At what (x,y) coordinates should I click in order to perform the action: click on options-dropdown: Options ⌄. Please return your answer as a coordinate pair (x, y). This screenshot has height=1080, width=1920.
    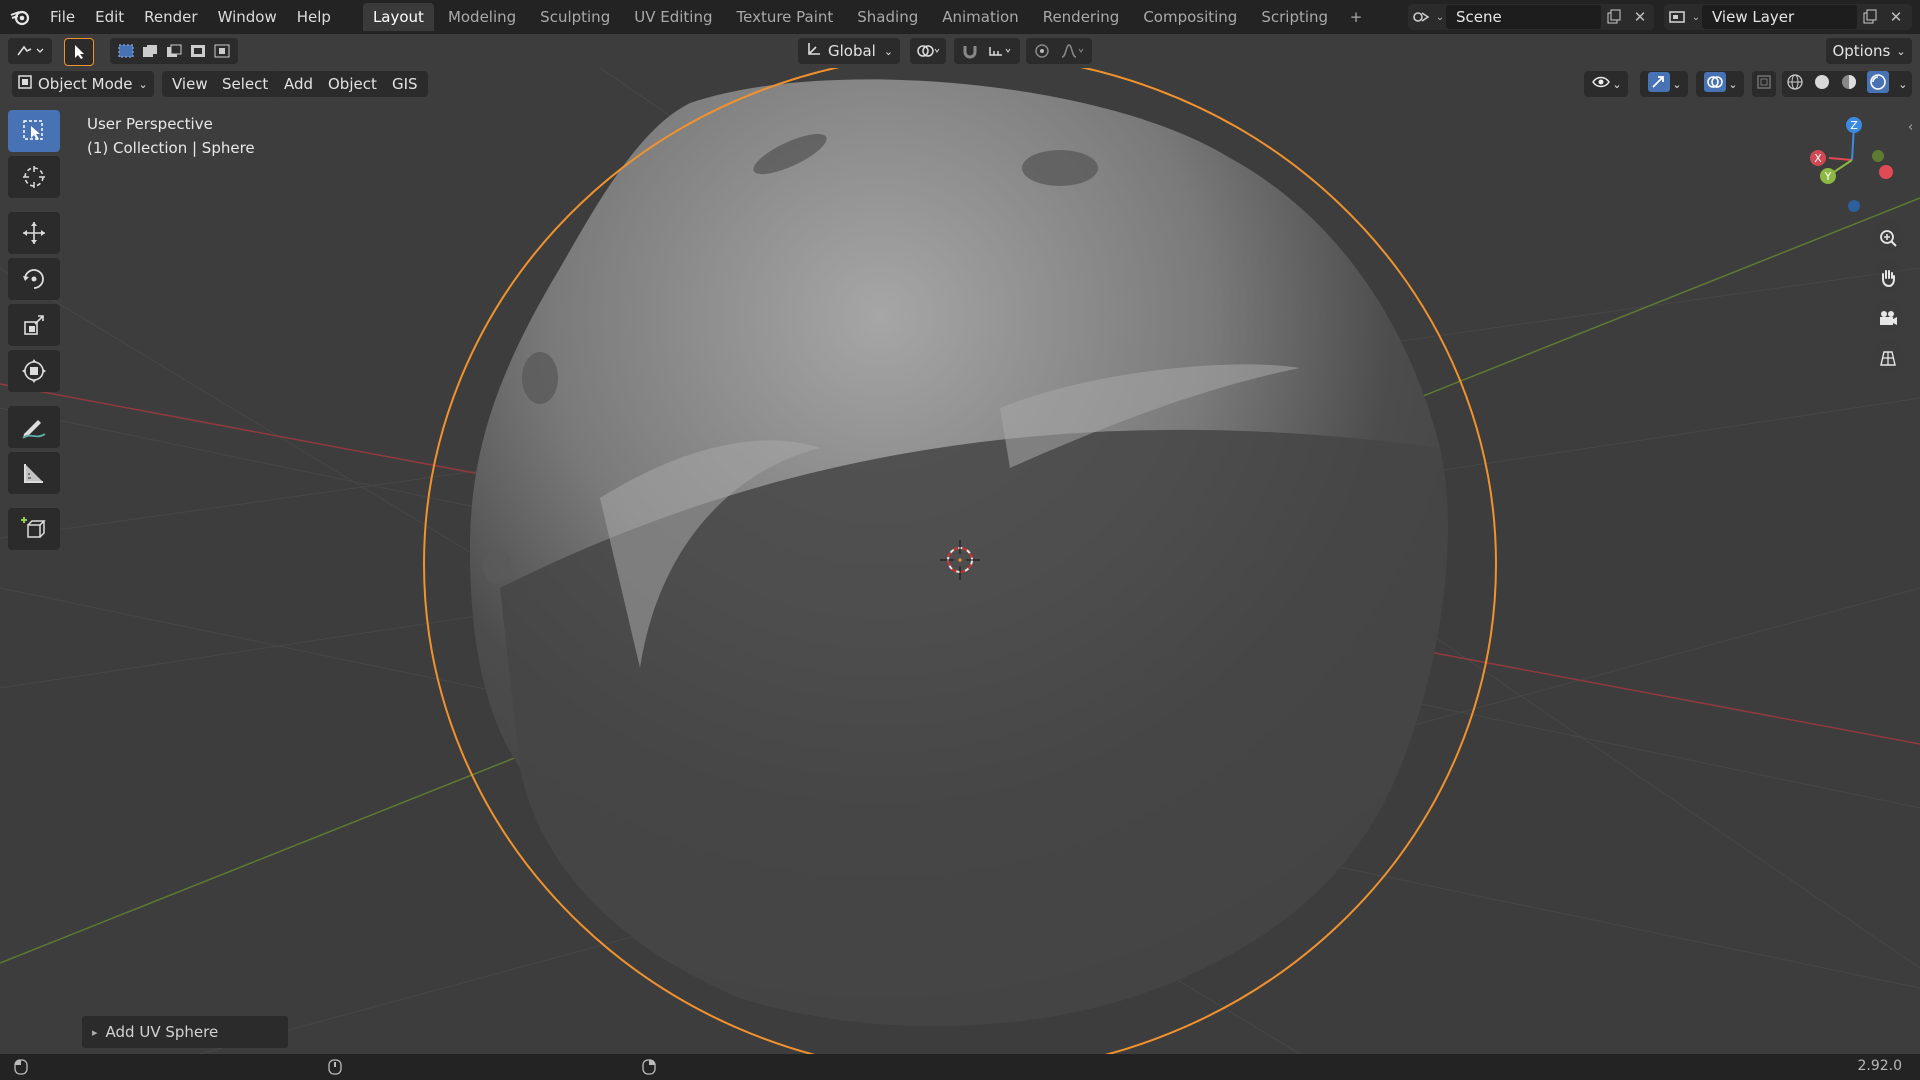
    Looking at the image, I should click on (1869, 51).